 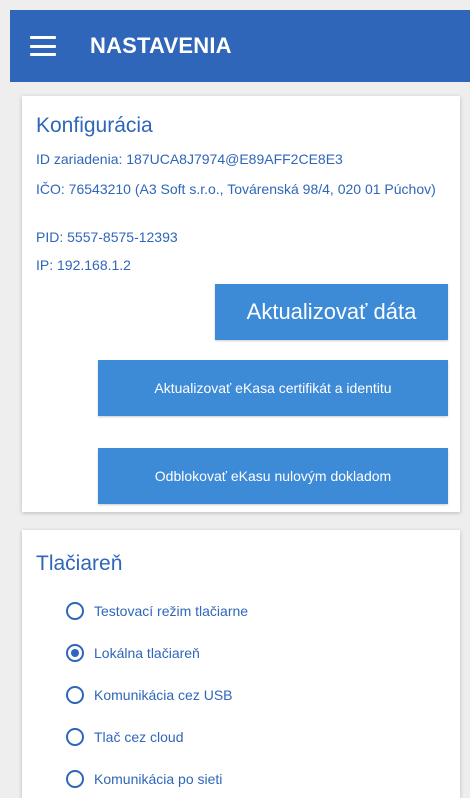 I want to click on printer-option-test-mode: Testovací režim tlačiarne, so click(x=157, y=611).